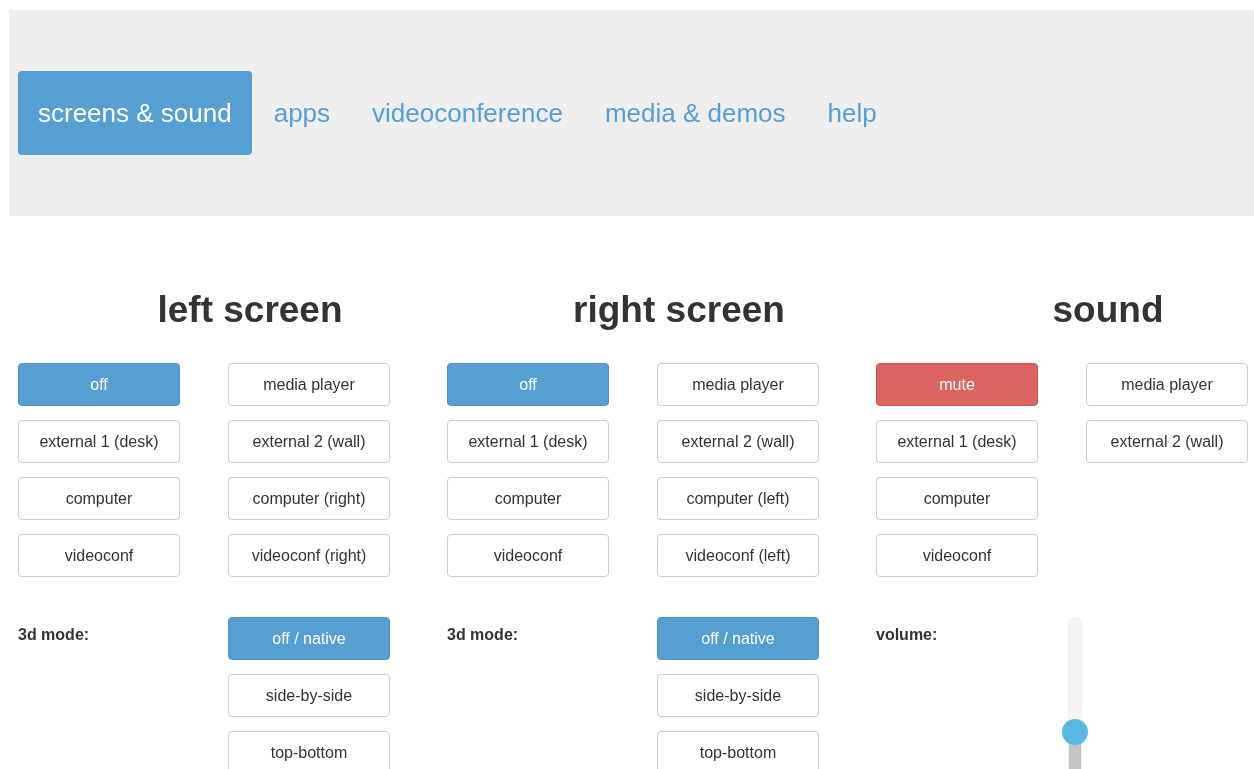 Image resolution: width=1254 pixels, height=769 pixels. Describe the element at coordinates (738, 498) in the screenshot. I see `option-button: computer (left)` at that location.